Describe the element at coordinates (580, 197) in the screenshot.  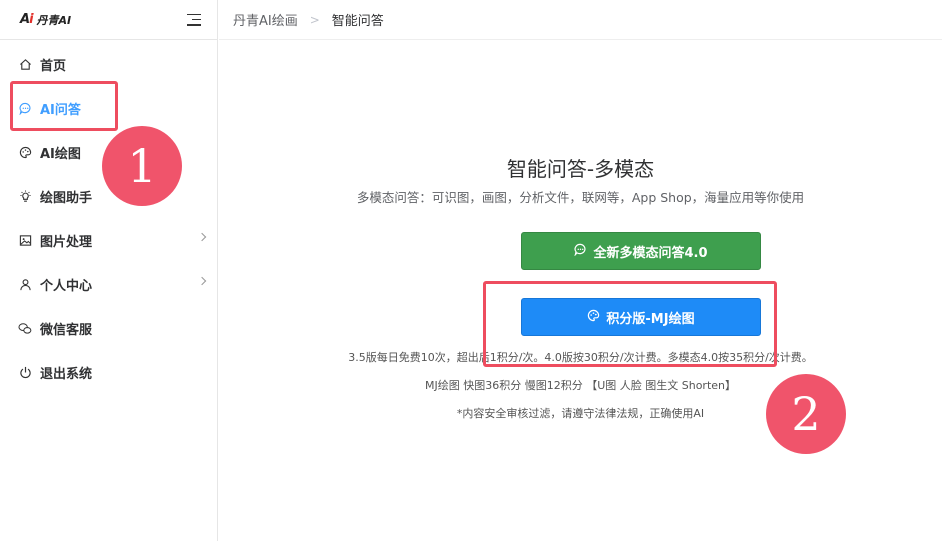
I see `page-subtitle: 多模态问答：可识图，画图，分析文件，联网等，App Shop，海量应用等你使用` at that location.